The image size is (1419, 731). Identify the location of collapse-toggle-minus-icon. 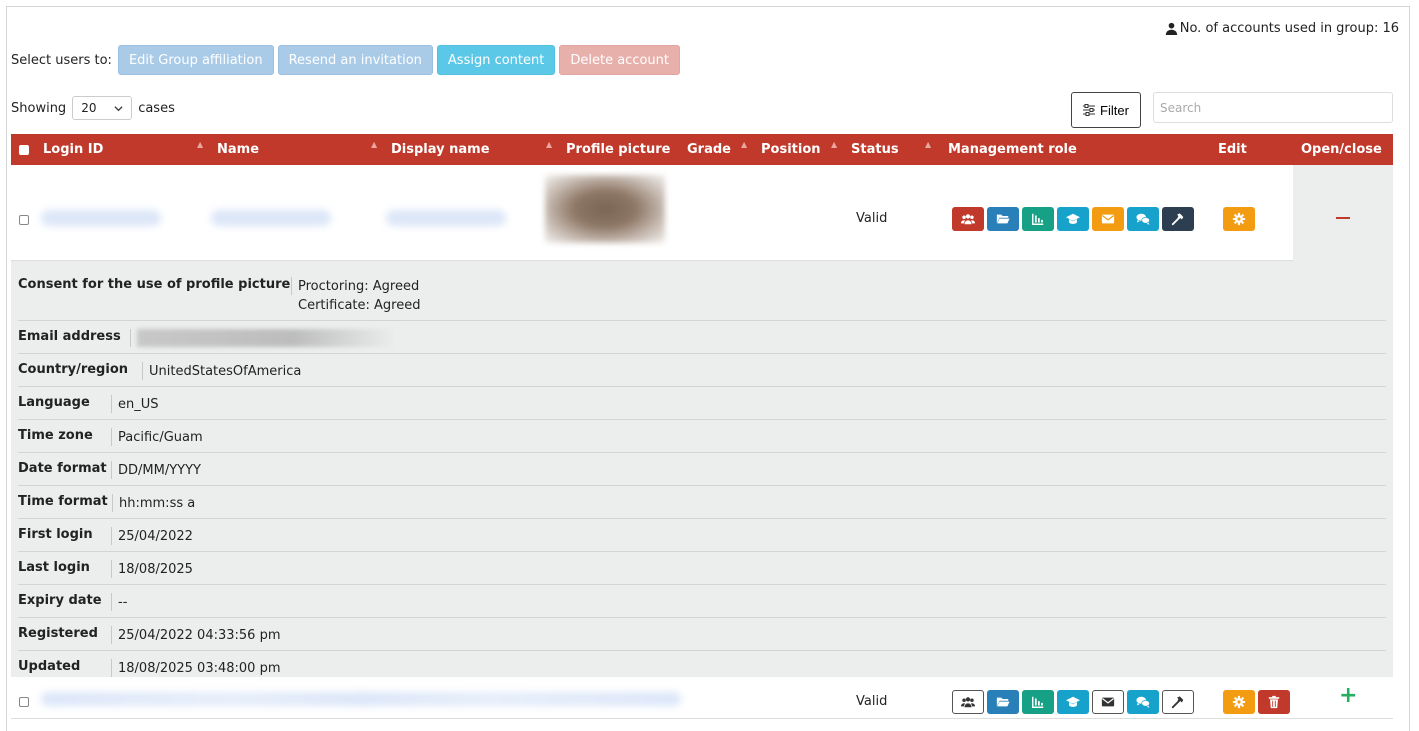
(1343, 218).